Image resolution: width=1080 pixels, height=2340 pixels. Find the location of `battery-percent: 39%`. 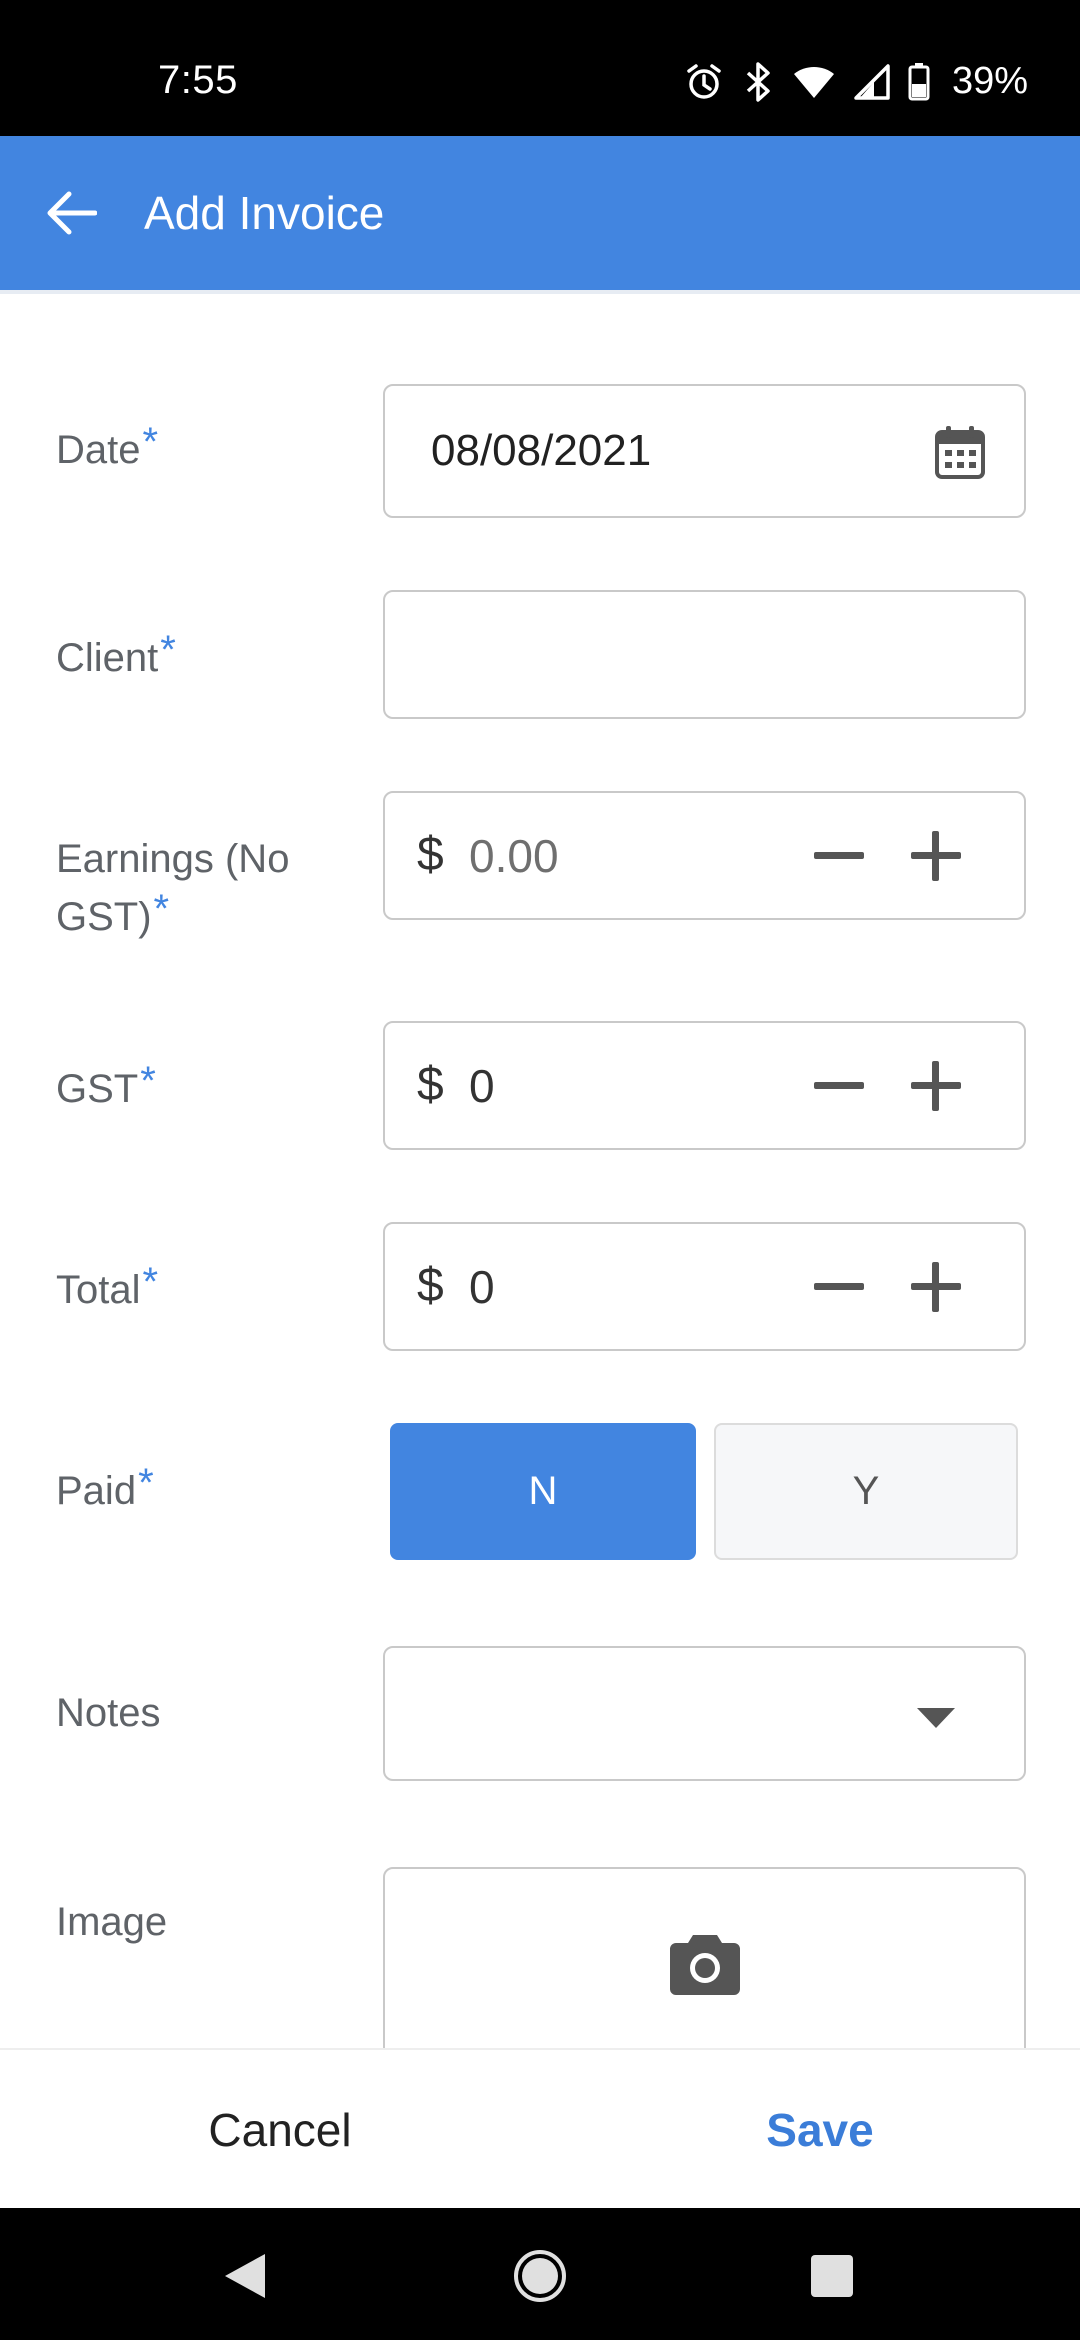

battery-percent: 39% is located at coordinates (989, 81).